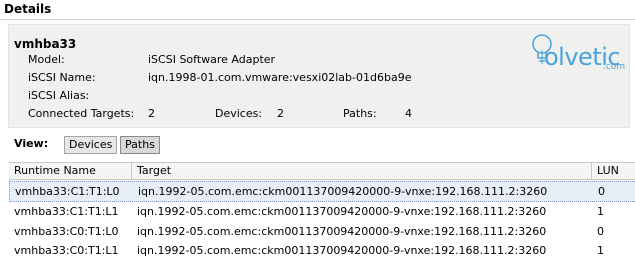 The image size is (635, 264). I want to click on view-label: View:, so click(31, 143).